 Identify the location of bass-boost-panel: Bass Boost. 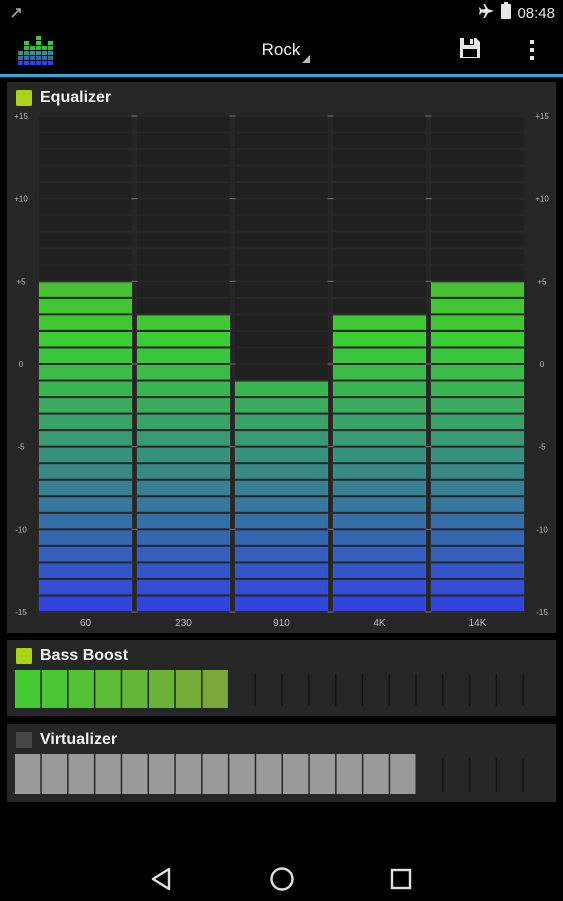
(281, 678).